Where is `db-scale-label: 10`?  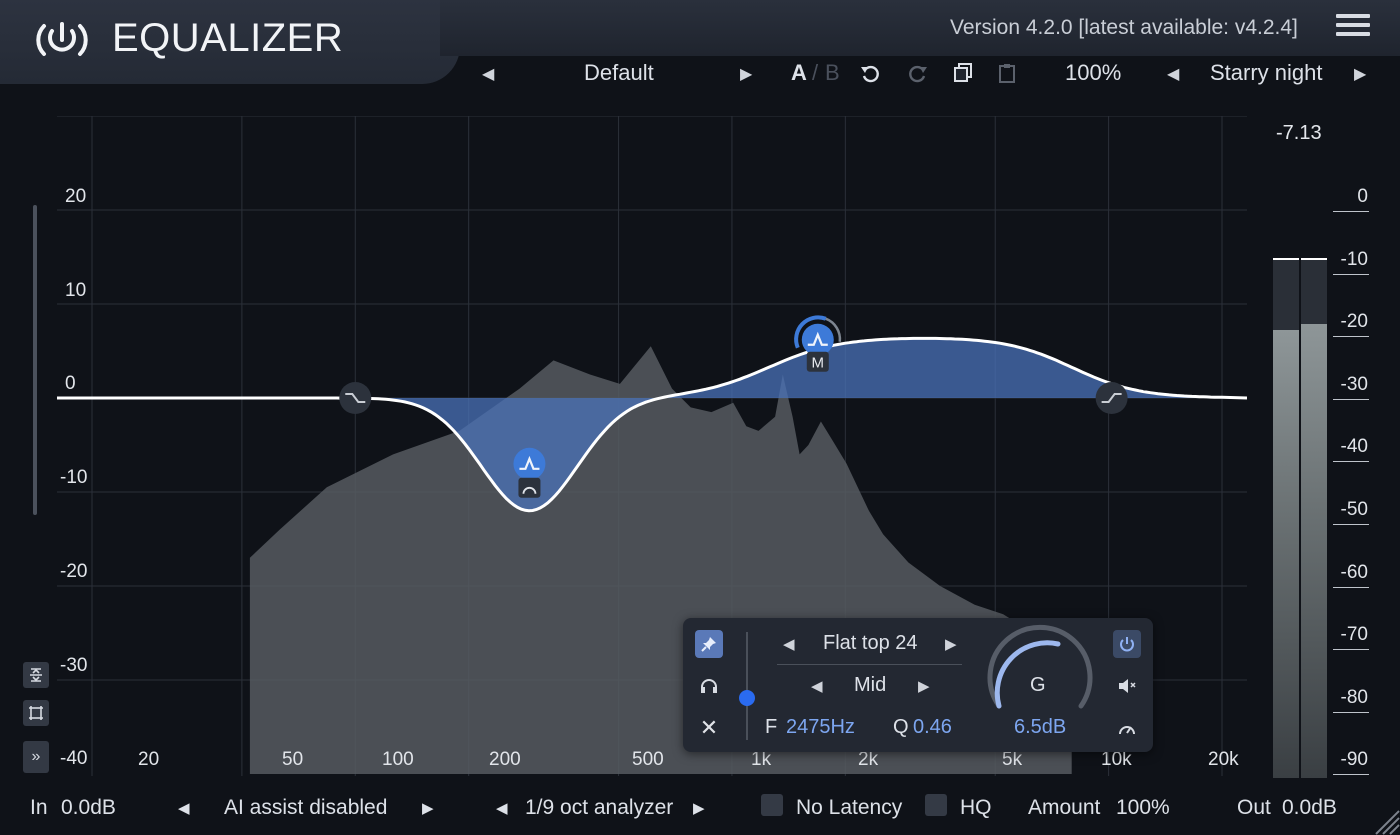
db-scale-label: 10 is located at coordinates (76, 290).